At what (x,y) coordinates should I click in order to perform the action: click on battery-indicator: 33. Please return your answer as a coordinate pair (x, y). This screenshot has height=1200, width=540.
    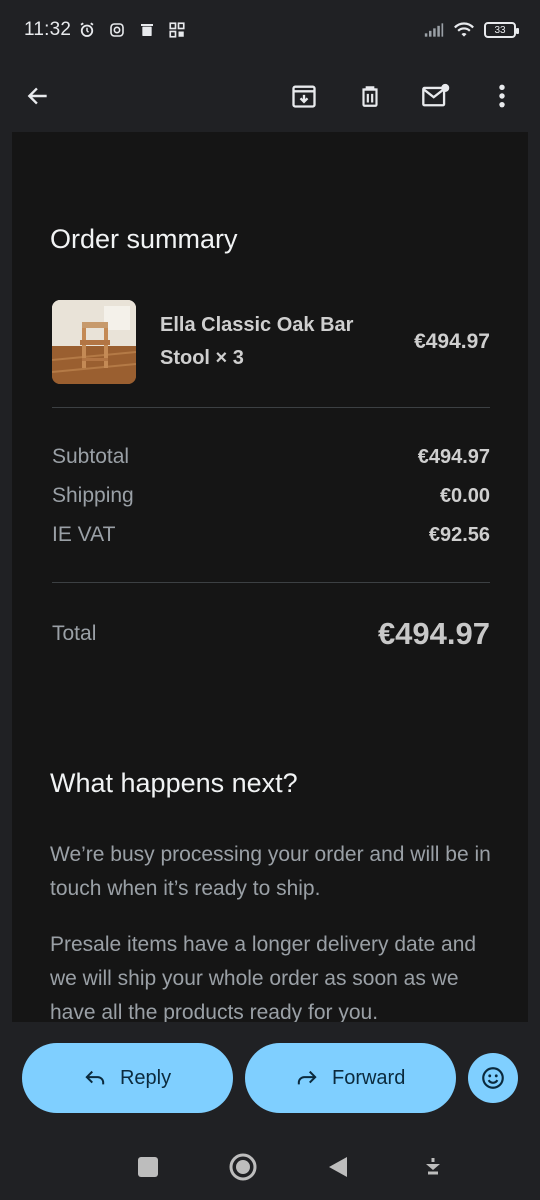
    Looking at the image, I should click on (501, 30).